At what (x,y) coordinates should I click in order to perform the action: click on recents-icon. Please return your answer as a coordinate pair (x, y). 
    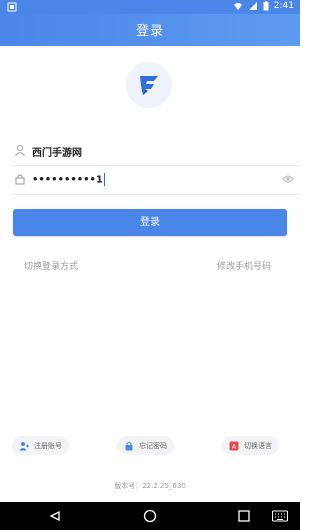
    Looking at the image, I should click on (244, 516).